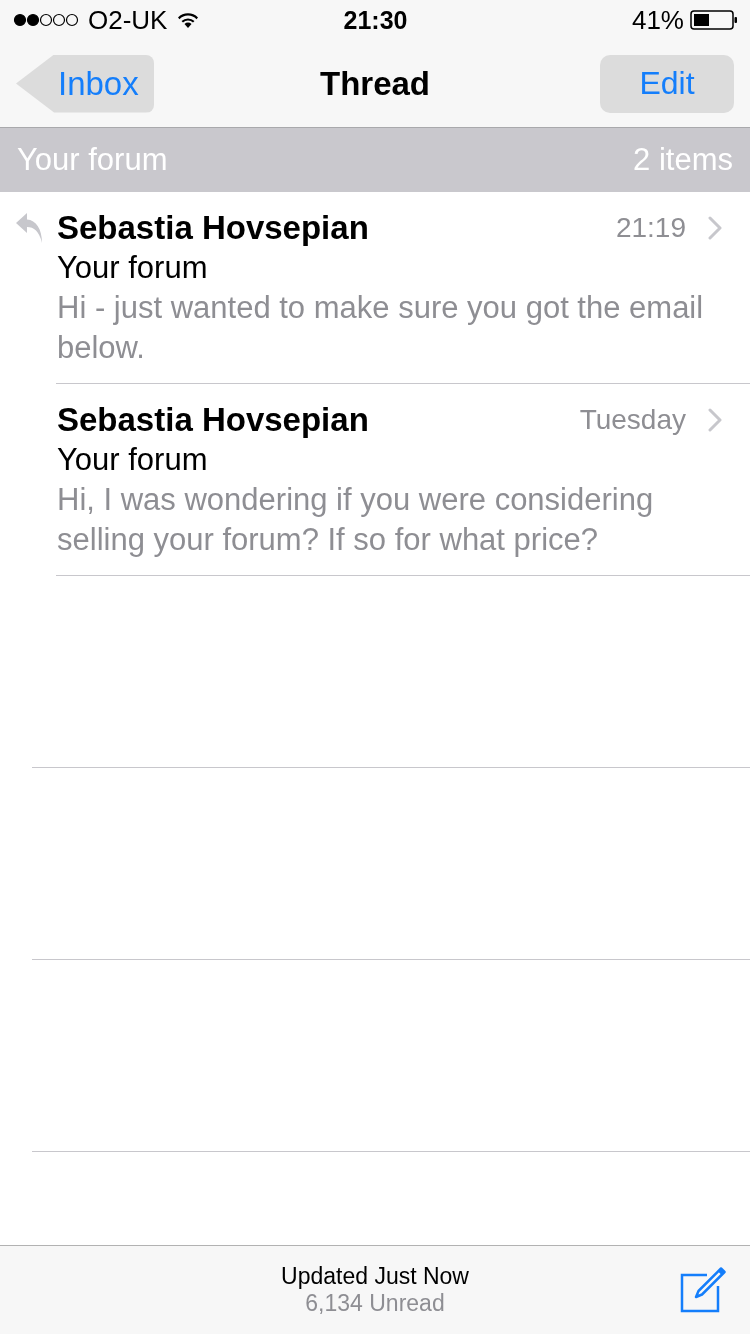  I want to click on battery-percentage: 41%, so click(657, 20).